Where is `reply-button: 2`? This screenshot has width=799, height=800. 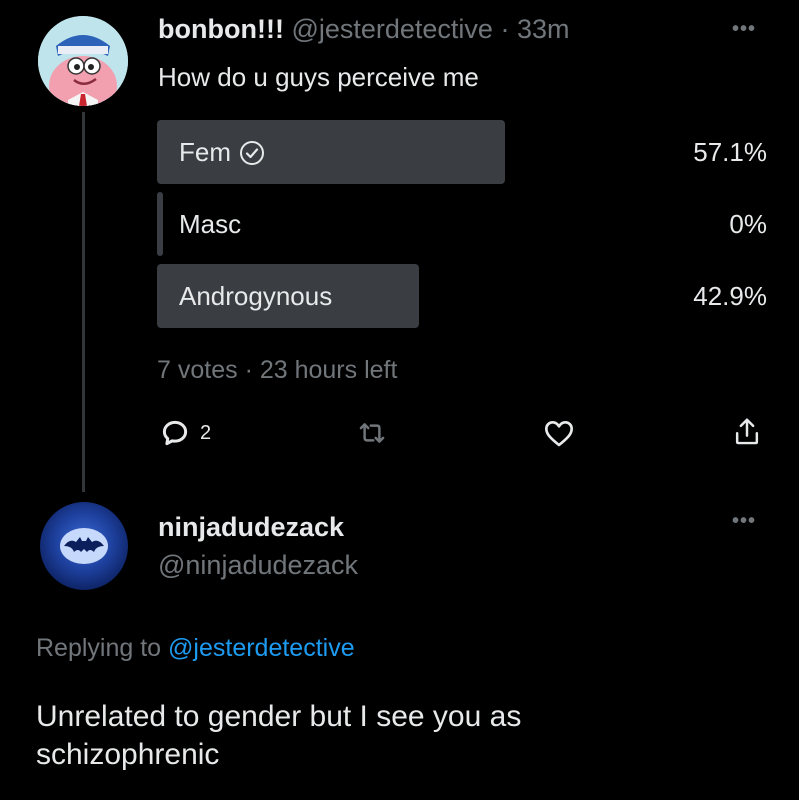 reply-button: 2 is located at coordinates (185, 433).